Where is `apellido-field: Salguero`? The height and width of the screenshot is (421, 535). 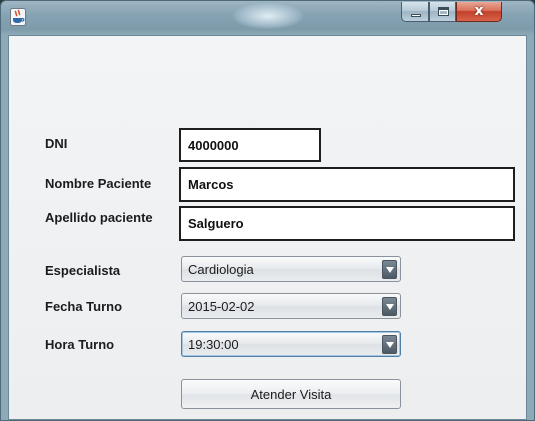
apellido-field: Salguero is located at coordinates (347, 223).